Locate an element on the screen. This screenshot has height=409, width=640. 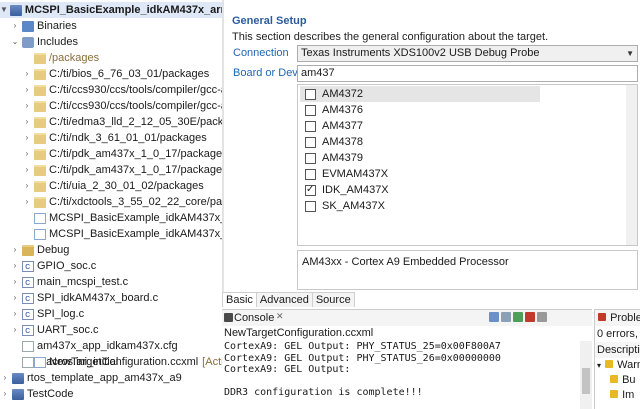
explorer-divider is located at coordinates (223, 146).